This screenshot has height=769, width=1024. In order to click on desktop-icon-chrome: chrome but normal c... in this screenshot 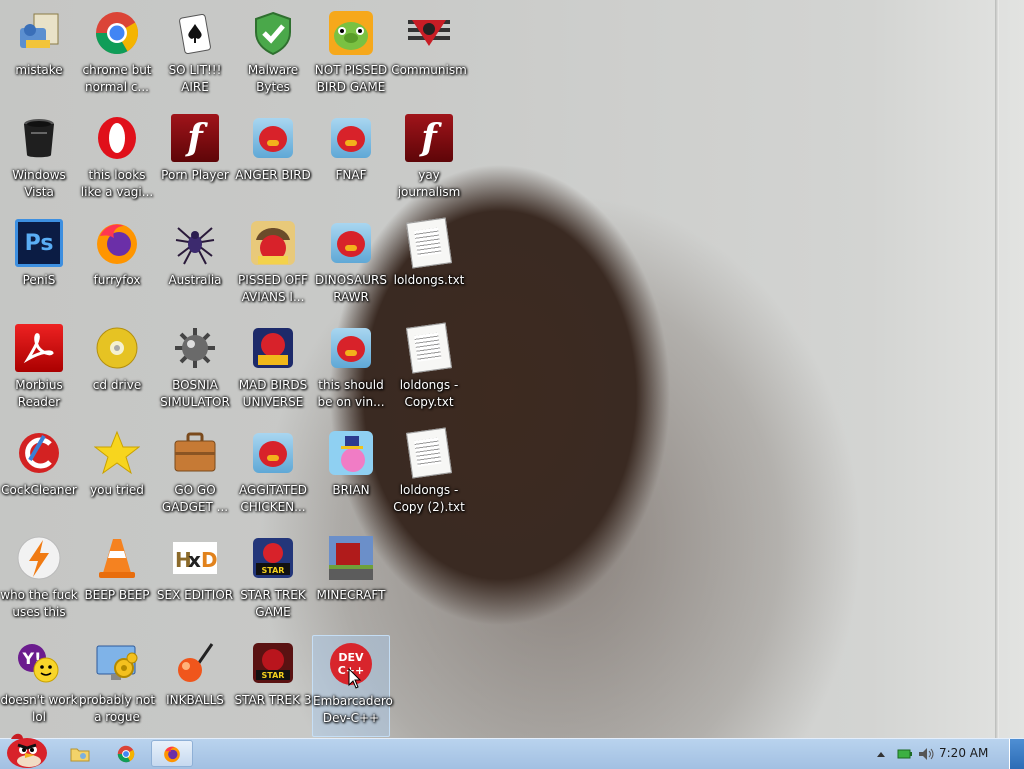, I will do `click(117, 56)`.